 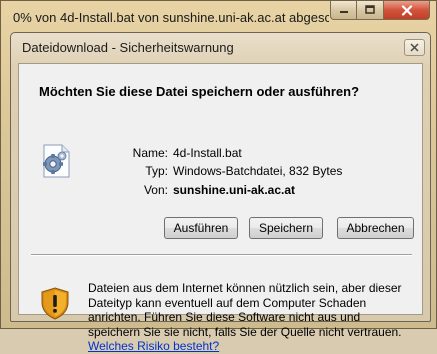 I want to click on window-close-button, so click(x=407, y=10).